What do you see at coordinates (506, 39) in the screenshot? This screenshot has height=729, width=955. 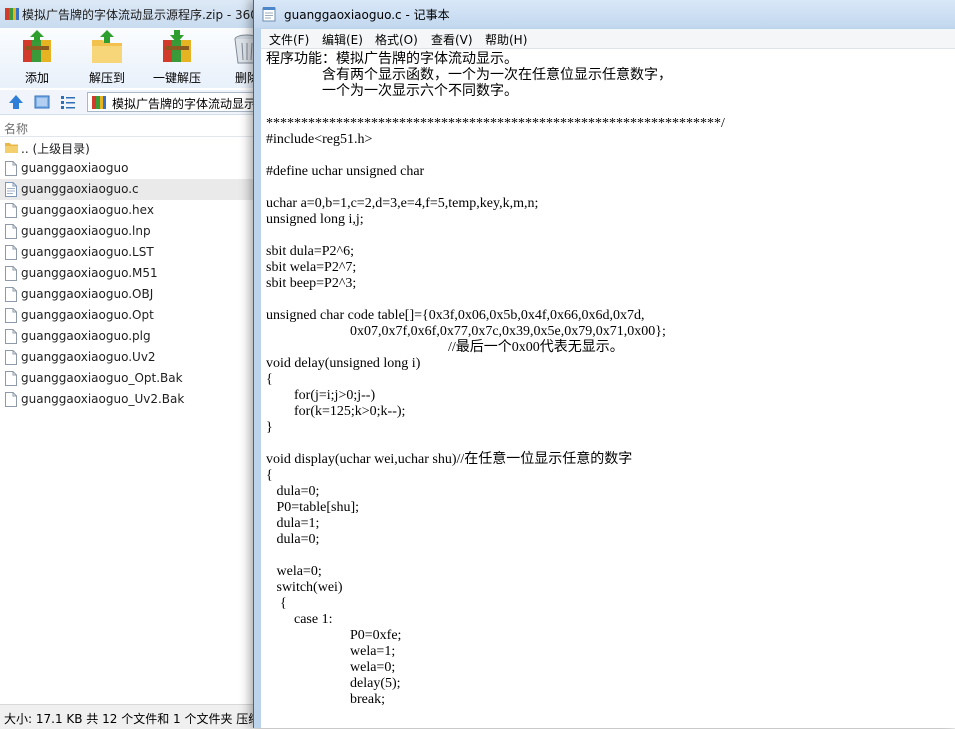 I see `menu-help: 帮助(H)` at bounding box center [506, 39].